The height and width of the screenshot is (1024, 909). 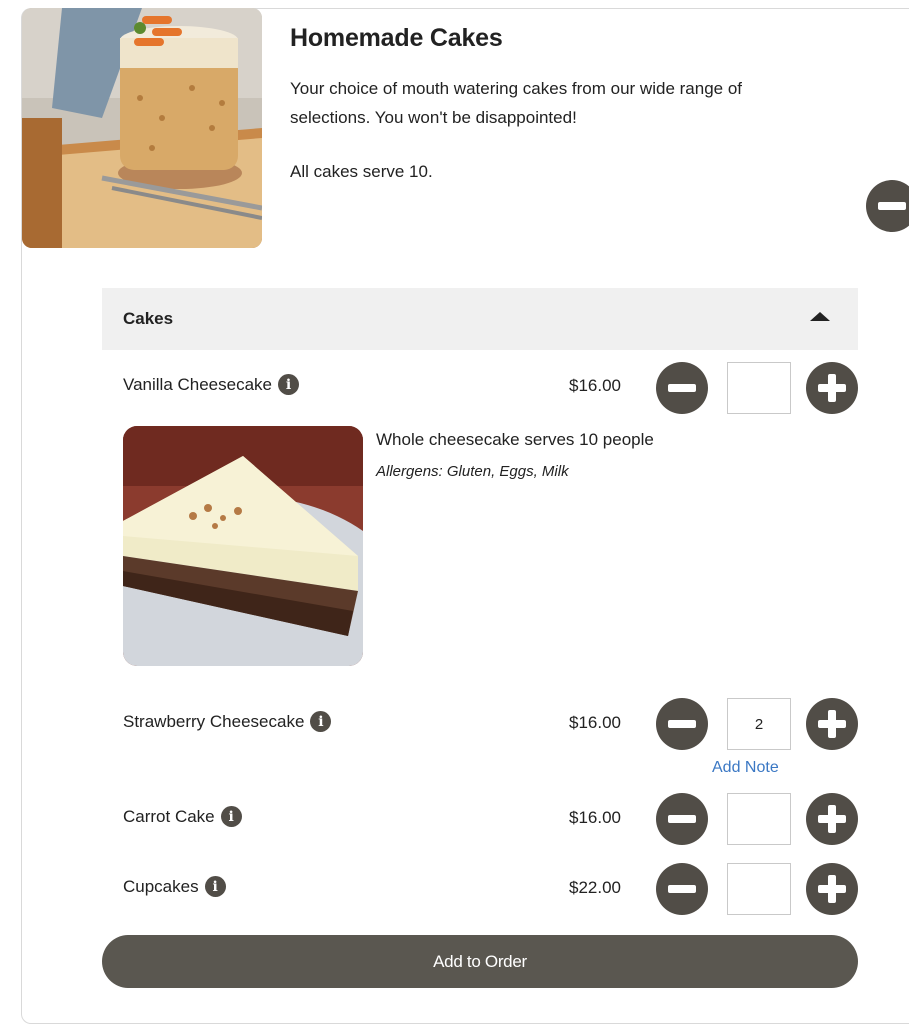 What do you see at coordinates (214, 721) in the screenshot?
I see `item-label: Strawberry Cheesecake` at bounding box center [214, 721].